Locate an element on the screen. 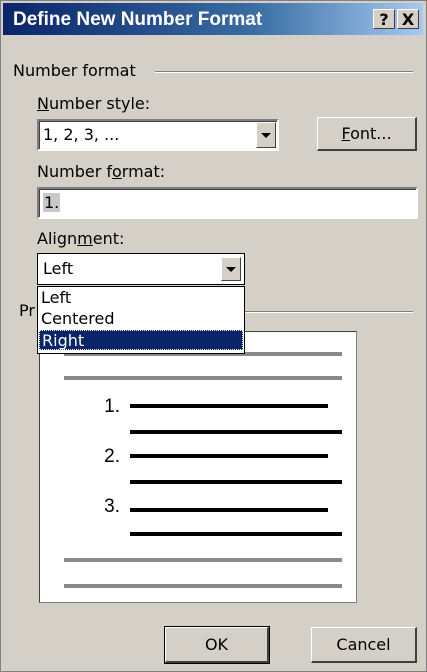 Image resolution: width=427 pixels, height=672 pixels. dropdown-option-right: Right is located at coordinates (141, 340).